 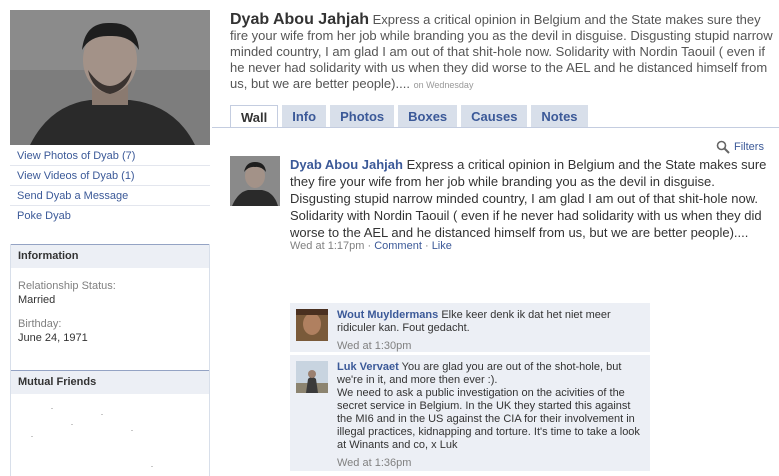 What do you see at coordinates (110, 382) in the screenshot?
I see `mutual-friends-title: Mutual Friends` at bounding box center [110, 382].